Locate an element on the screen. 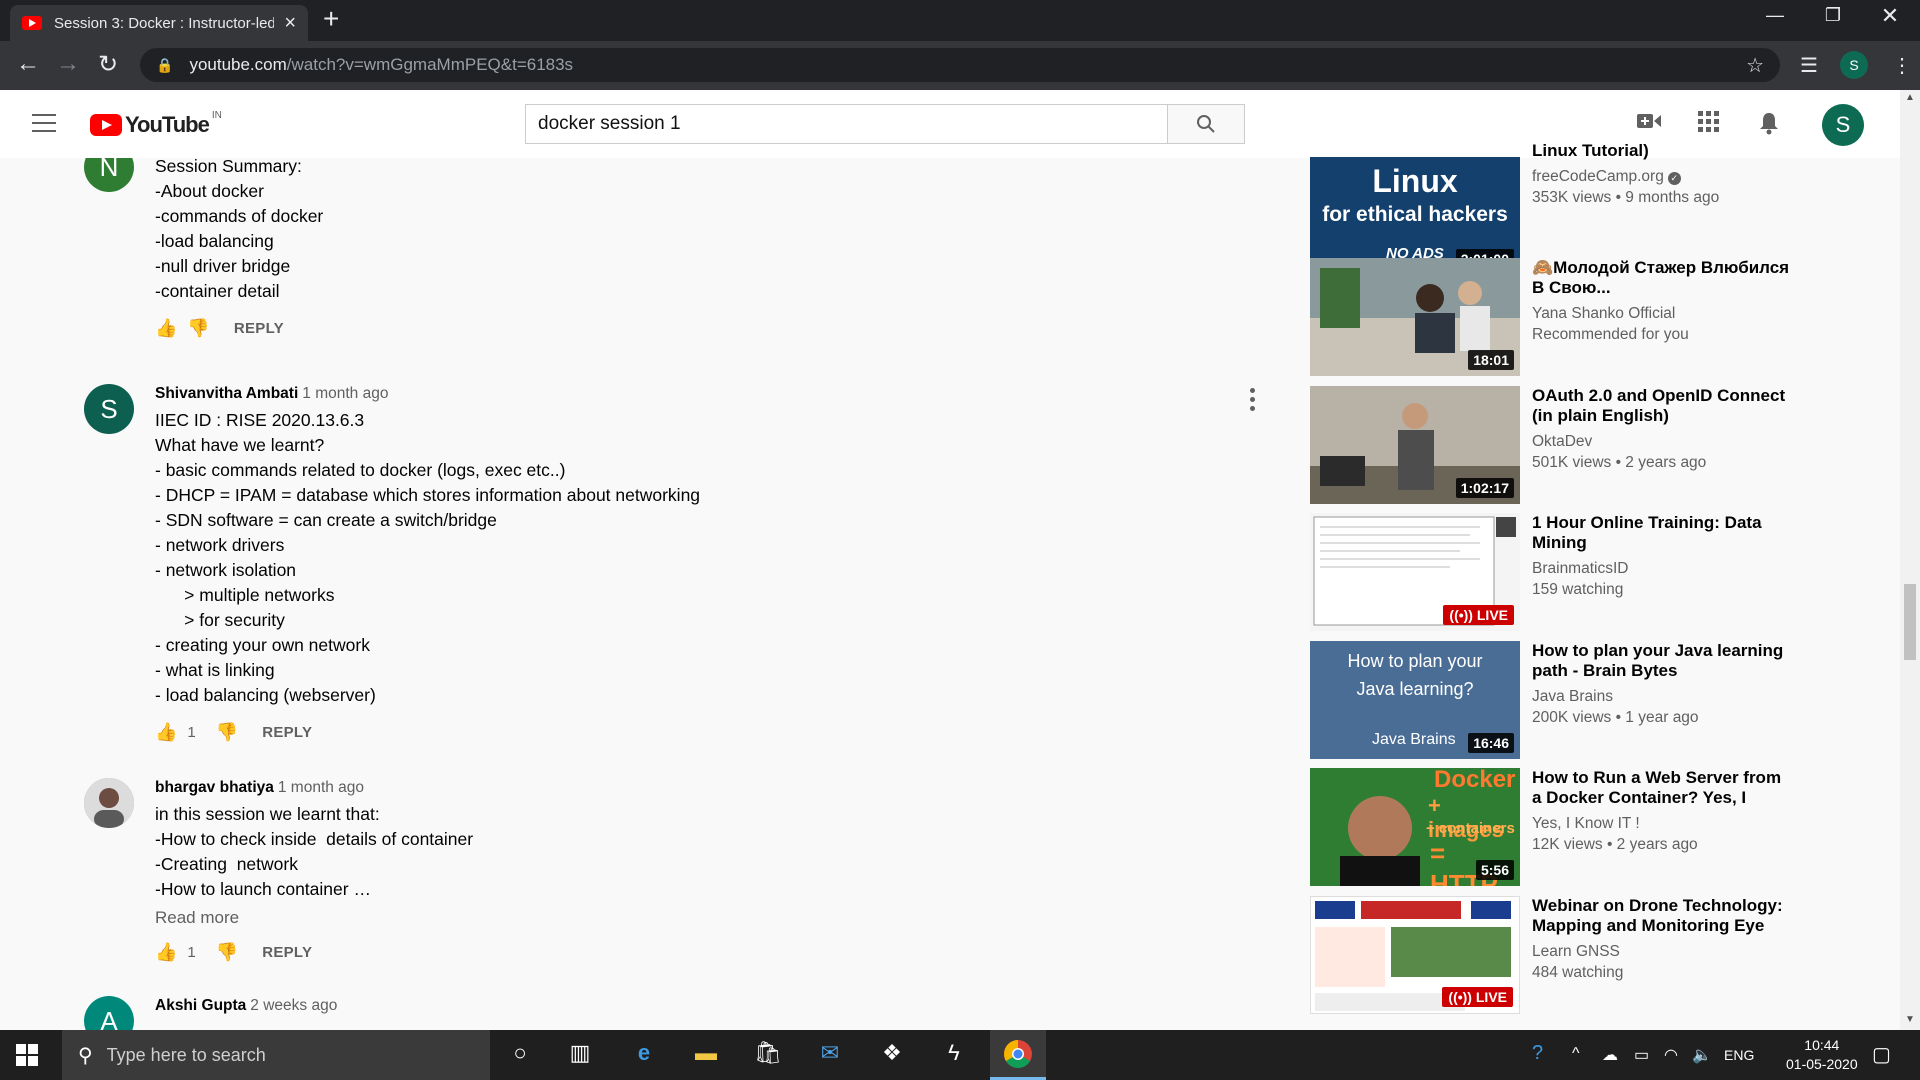  video-title: Linux Tutorial) is located at coordinates (1661, 151).